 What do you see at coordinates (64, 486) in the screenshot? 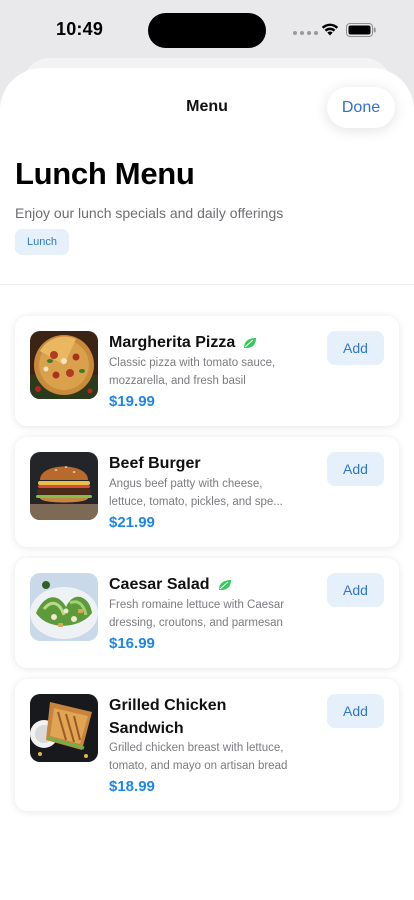
I see `item-photo-burger` at bounding box center [64, 486].